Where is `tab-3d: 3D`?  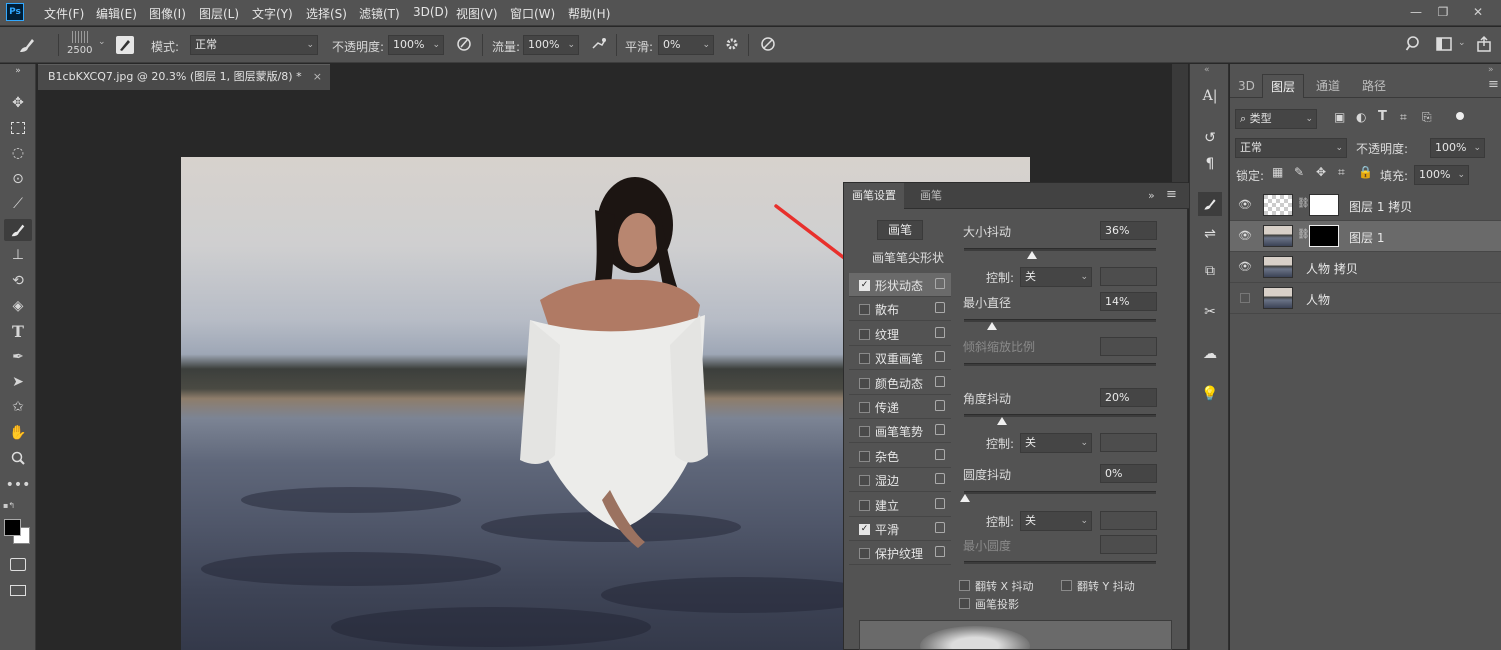 tab-3d: 3D is located at coordinates (1246, 86).